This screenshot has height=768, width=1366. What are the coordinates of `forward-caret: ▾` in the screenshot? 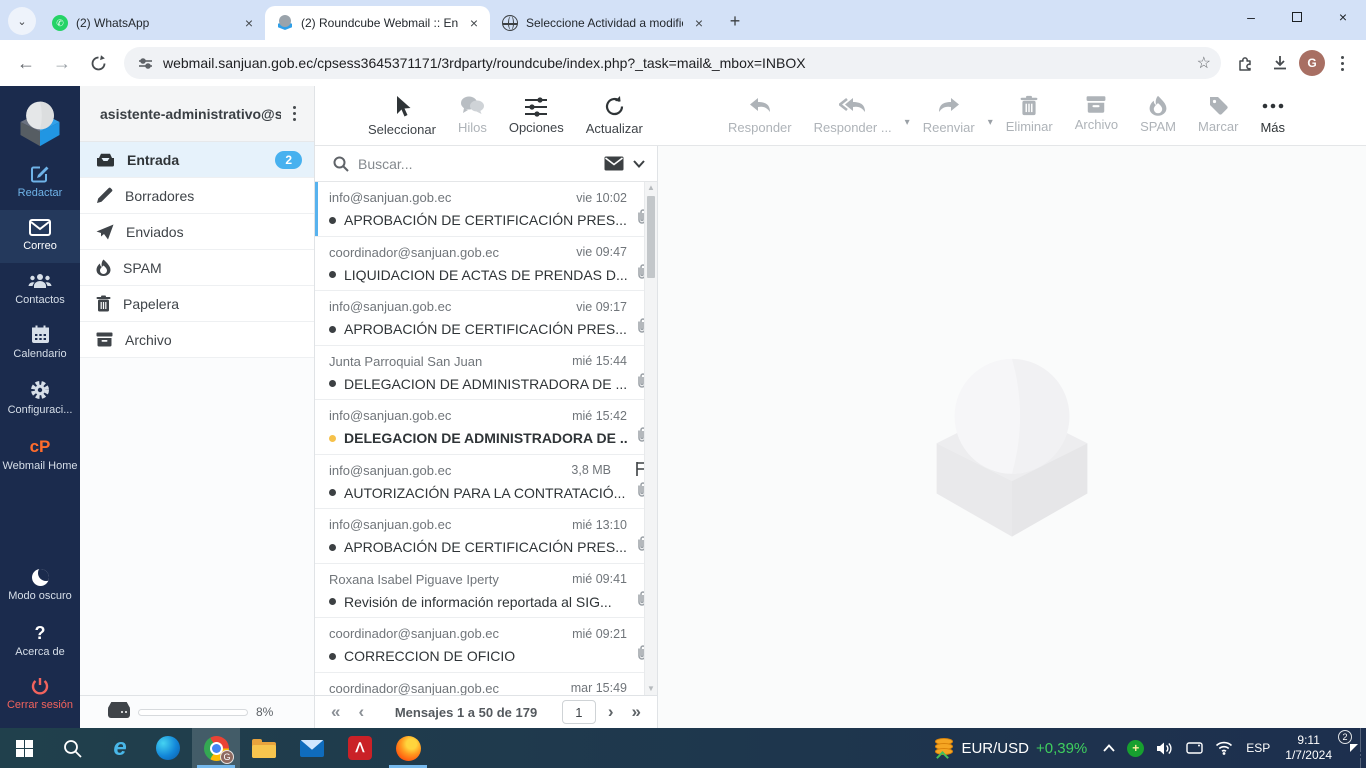 It's located at (990, 122).